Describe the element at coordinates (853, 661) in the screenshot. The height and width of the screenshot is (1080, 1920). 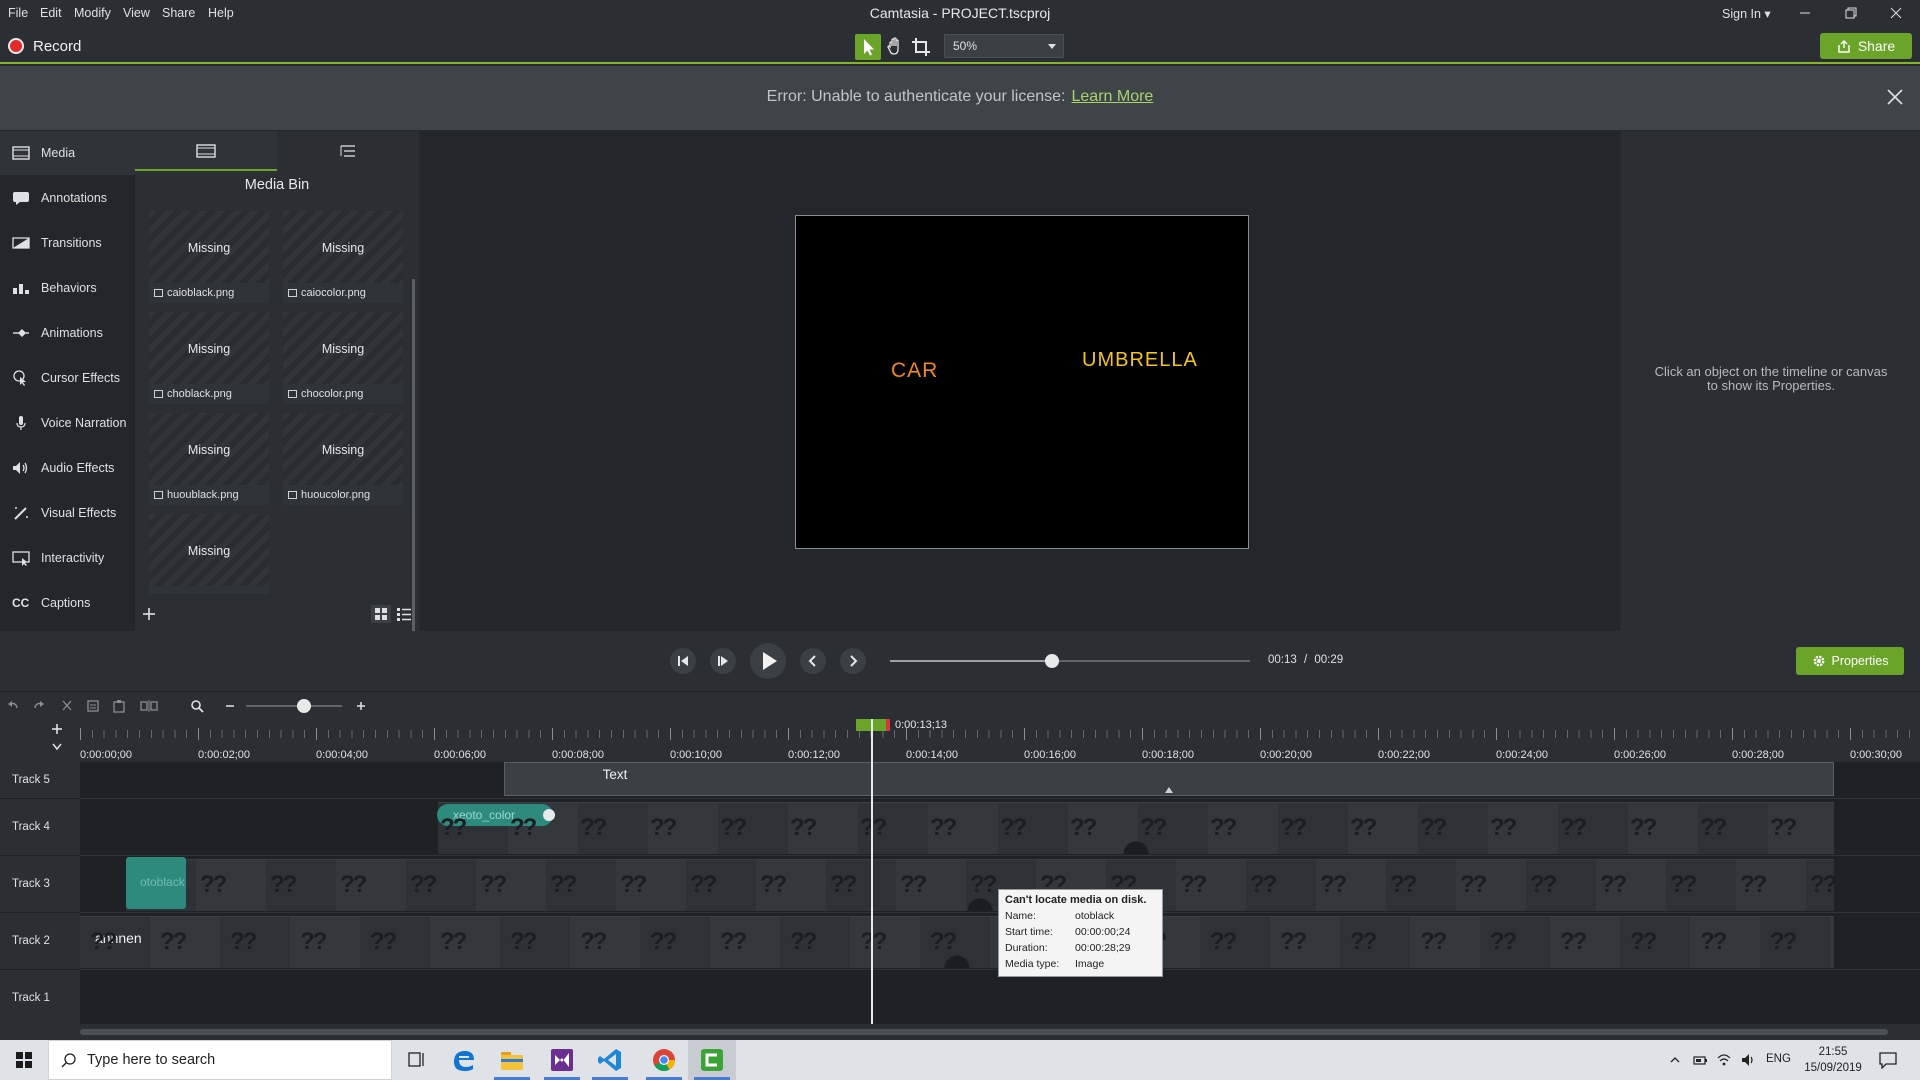
I see `next-button` at that location.